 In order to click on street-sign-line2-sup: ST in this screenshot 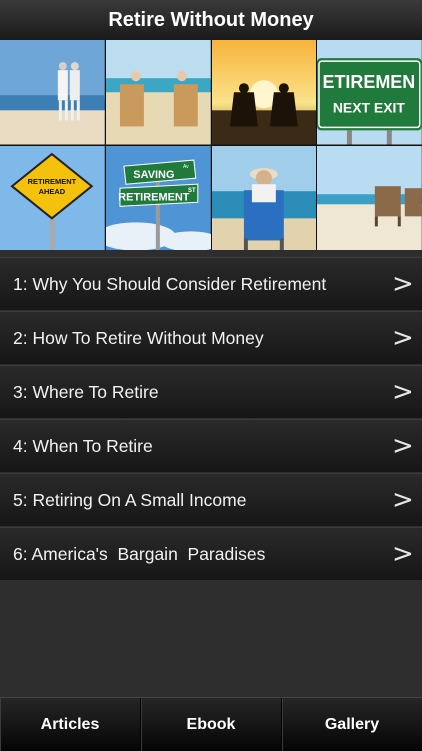, I will do `click(192, 191)`.